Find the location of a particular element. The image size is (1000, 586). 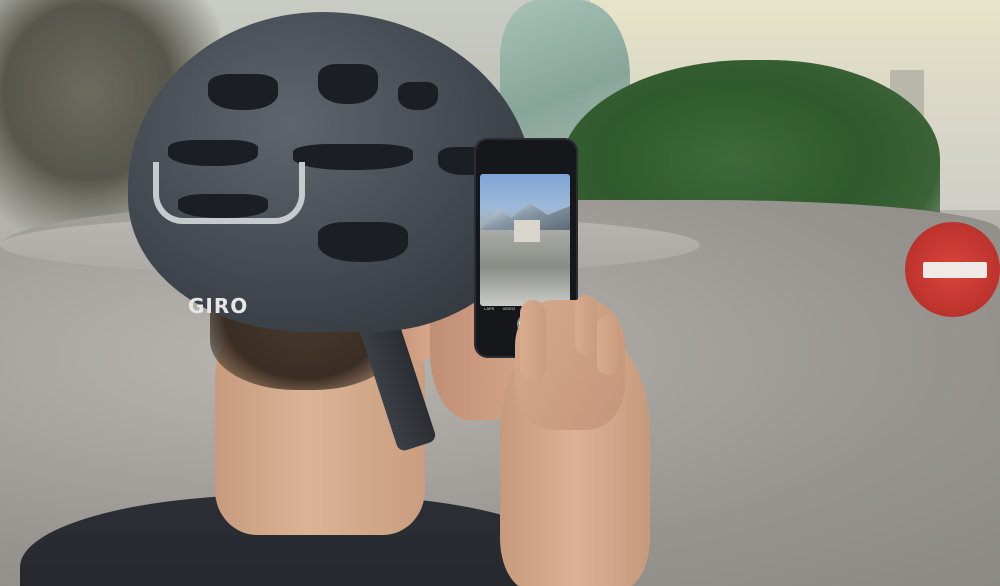

right-hand is located at coordinates (570, 362).